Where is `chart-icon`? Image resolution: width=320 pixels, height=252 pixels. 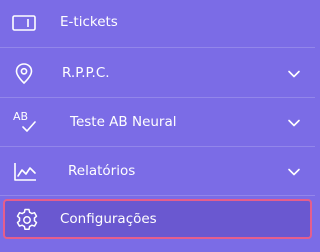
chart-icon is located at coordinates (25, 172).